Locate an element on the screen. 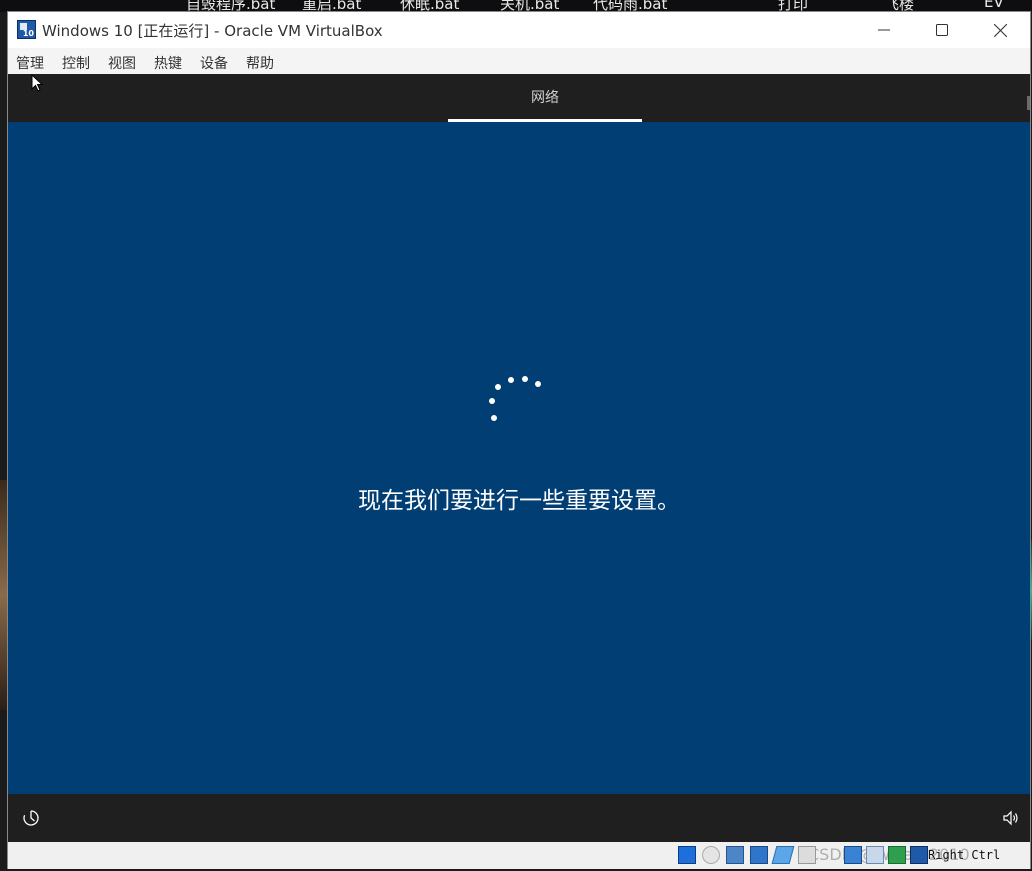 The height and width of the screenshot is (871, 1032). tab-network-label: 网络 is located at coordinates (545, 97).